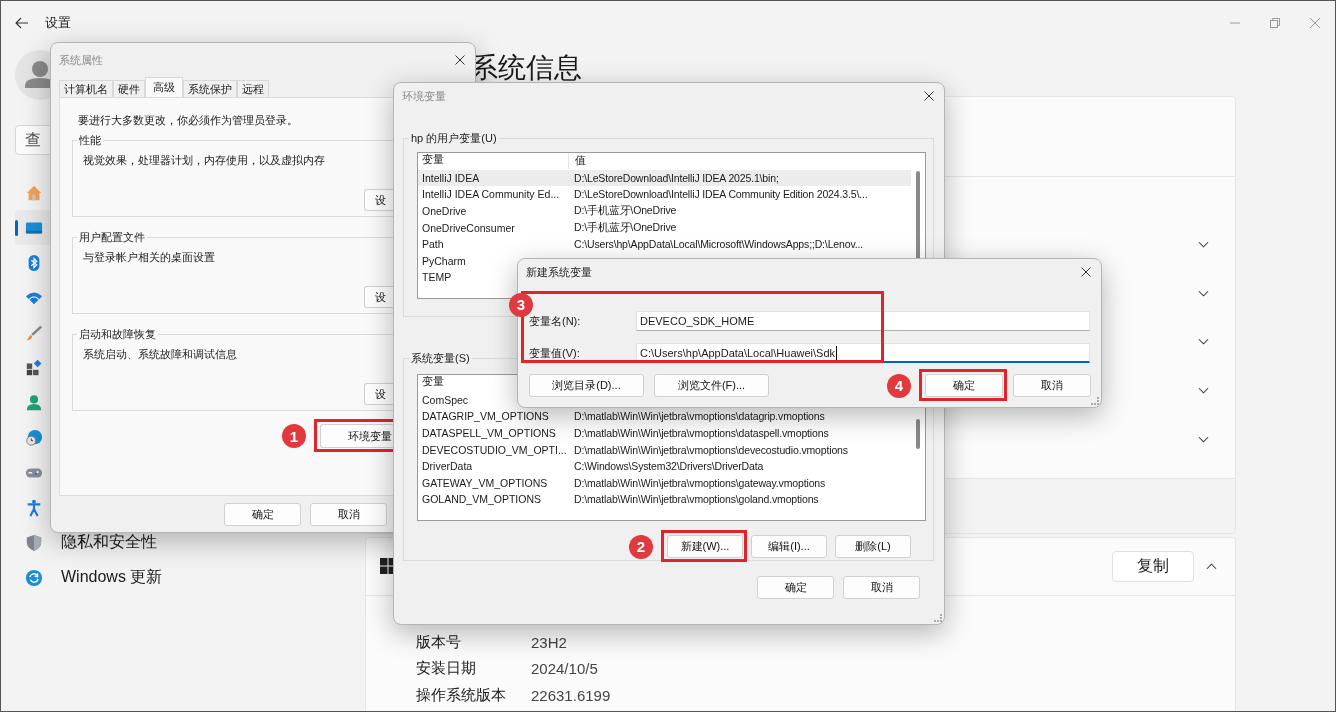 The image size is (1336, 712). Describe the element at coordinates (90, 140) in the screenshot. I see `group-title: 性能` at that location.